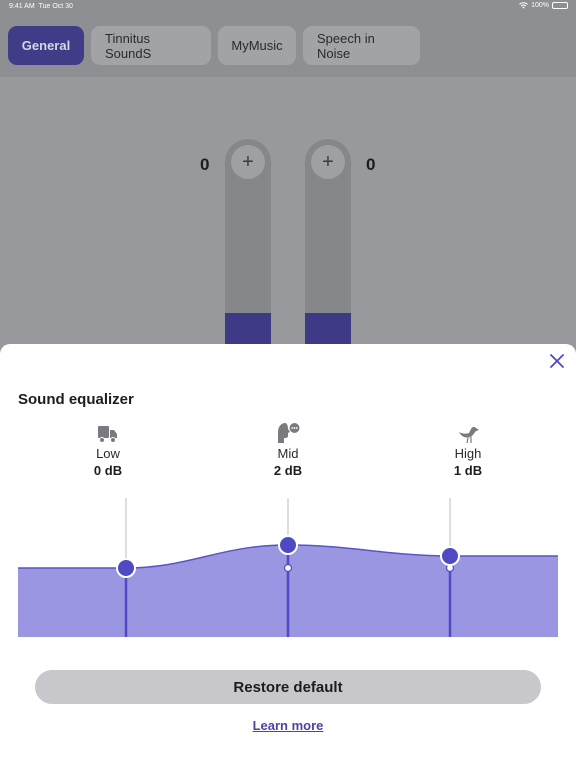  What do you see at coordinates (469, 435) in the screenshot?
I see `bird-icon` at bounding box center [469, 435].